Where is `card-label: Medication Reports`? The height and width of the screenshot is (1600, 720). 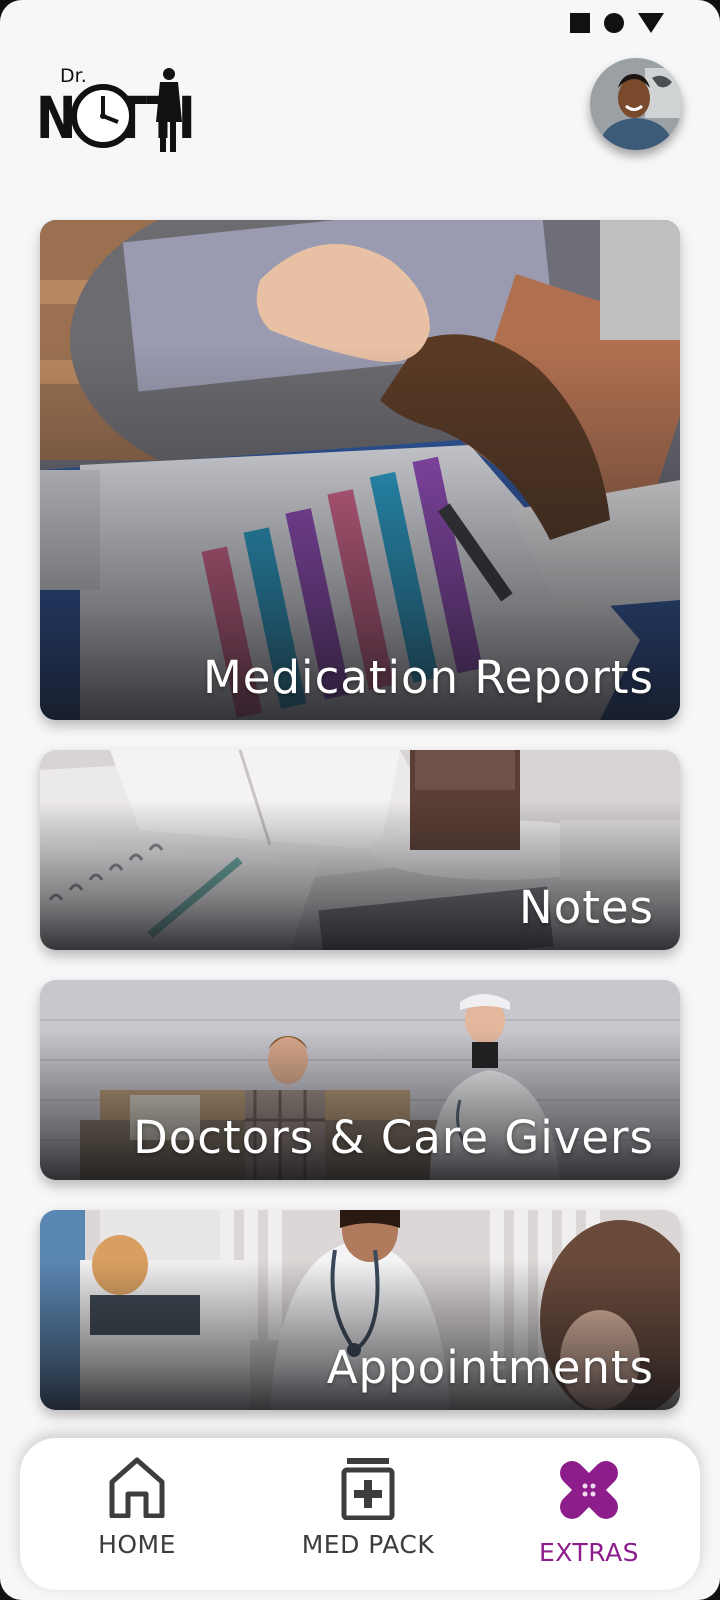 card-label: Medication Reports is located at coordinates (428, 677).